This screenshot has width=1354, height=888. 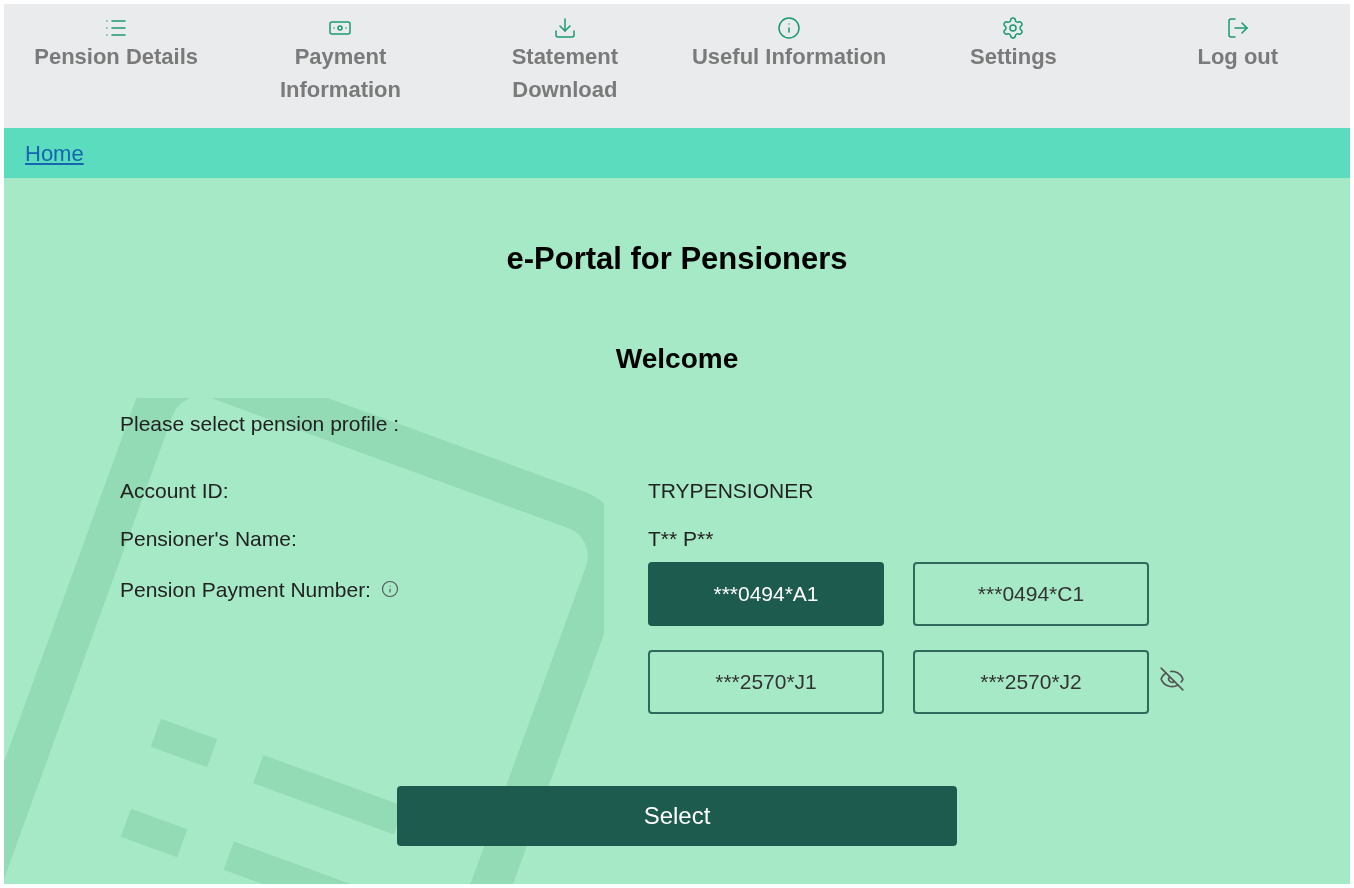 What do you see at coordinates (681, 538) in the screenshot?
I see `pensioner-name-value: T** P**` at bounding box center [681, 538].